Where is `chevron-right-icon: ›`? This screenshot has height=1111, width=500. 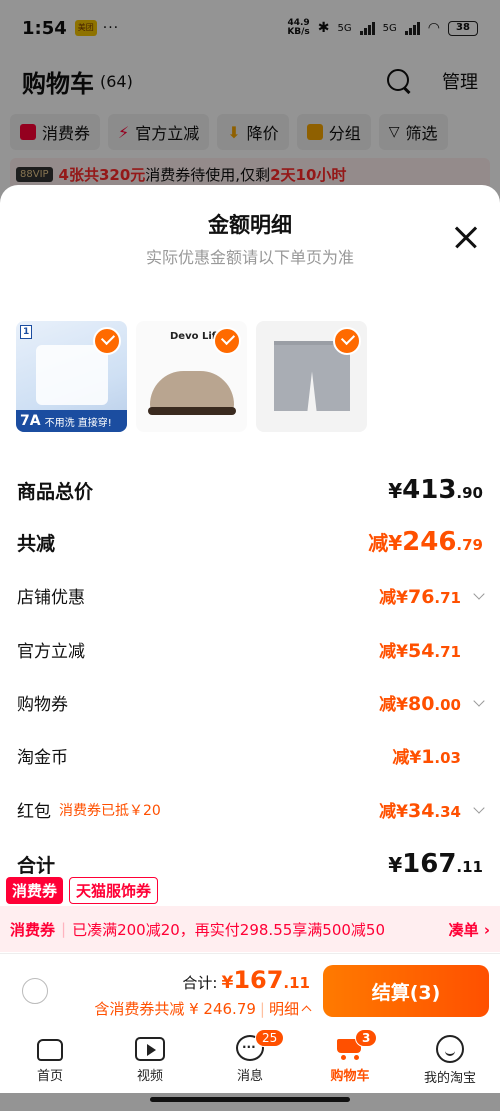 chevron-right-icon: › is located at coordinates (486, 929).